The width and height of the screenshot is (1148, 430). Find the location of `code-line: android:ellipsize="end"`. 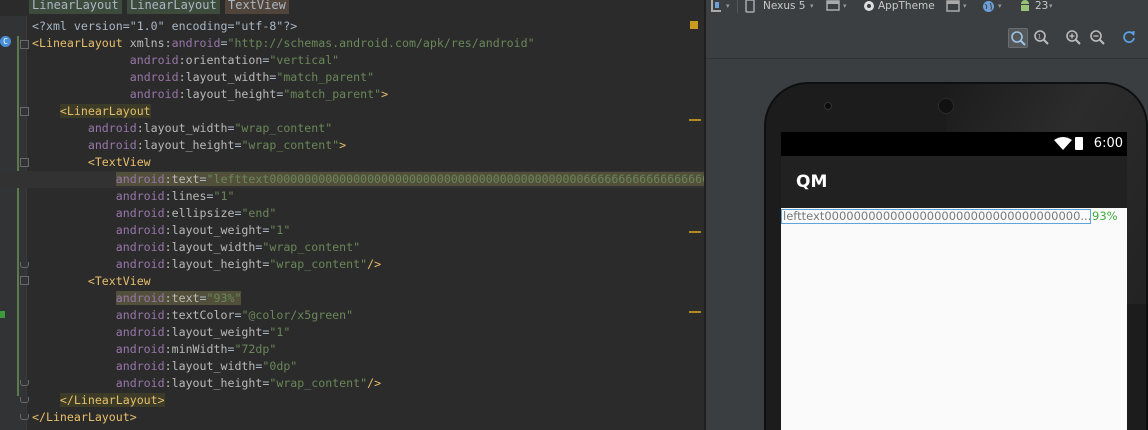

code-line: android:ellipsize="end" is located at coordinates (352, 213).